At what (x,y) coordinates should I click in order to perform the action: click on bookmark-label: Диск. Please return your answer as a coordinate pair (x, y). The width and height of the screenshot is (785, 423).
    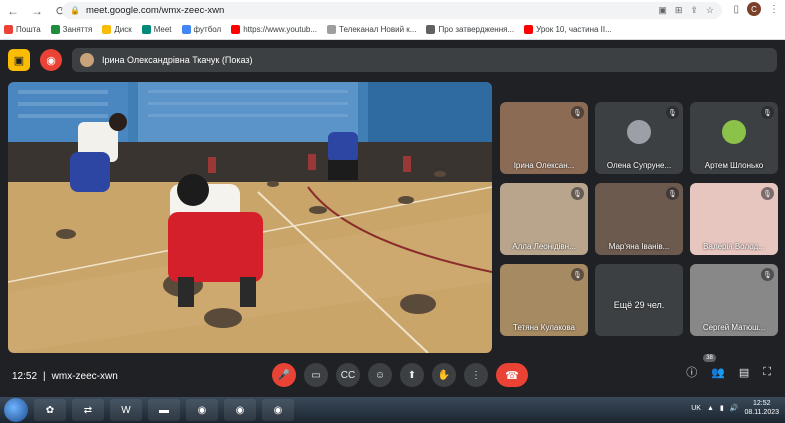
    Looking at the image, I should click on (123, 29).